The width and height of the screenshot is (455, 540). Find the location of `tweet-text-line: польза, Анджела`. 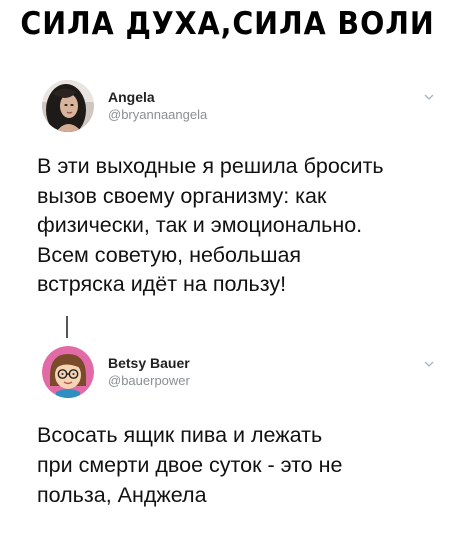

tweet-text-line: польза, Анджела is located at coordinates (122, 495).